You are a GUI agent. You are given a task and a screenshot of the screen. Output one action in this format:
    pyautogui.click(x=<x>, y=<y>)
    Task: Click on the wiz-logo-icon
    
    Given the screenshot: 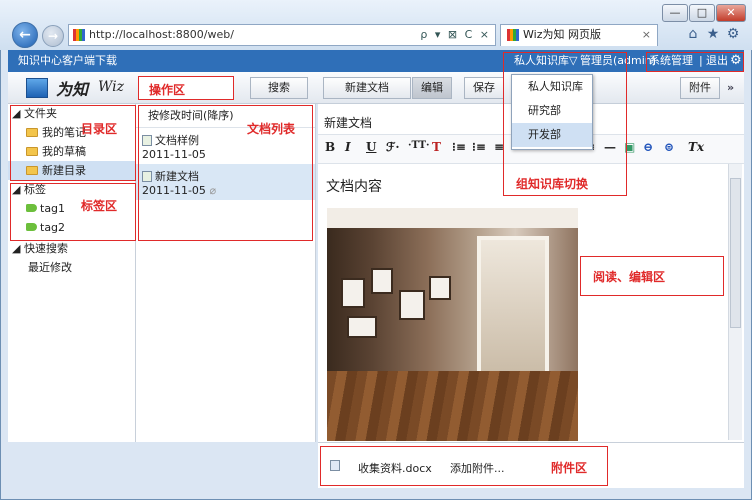 What is the action you would take?
    pyautogui.click(x=37, y=88)
    